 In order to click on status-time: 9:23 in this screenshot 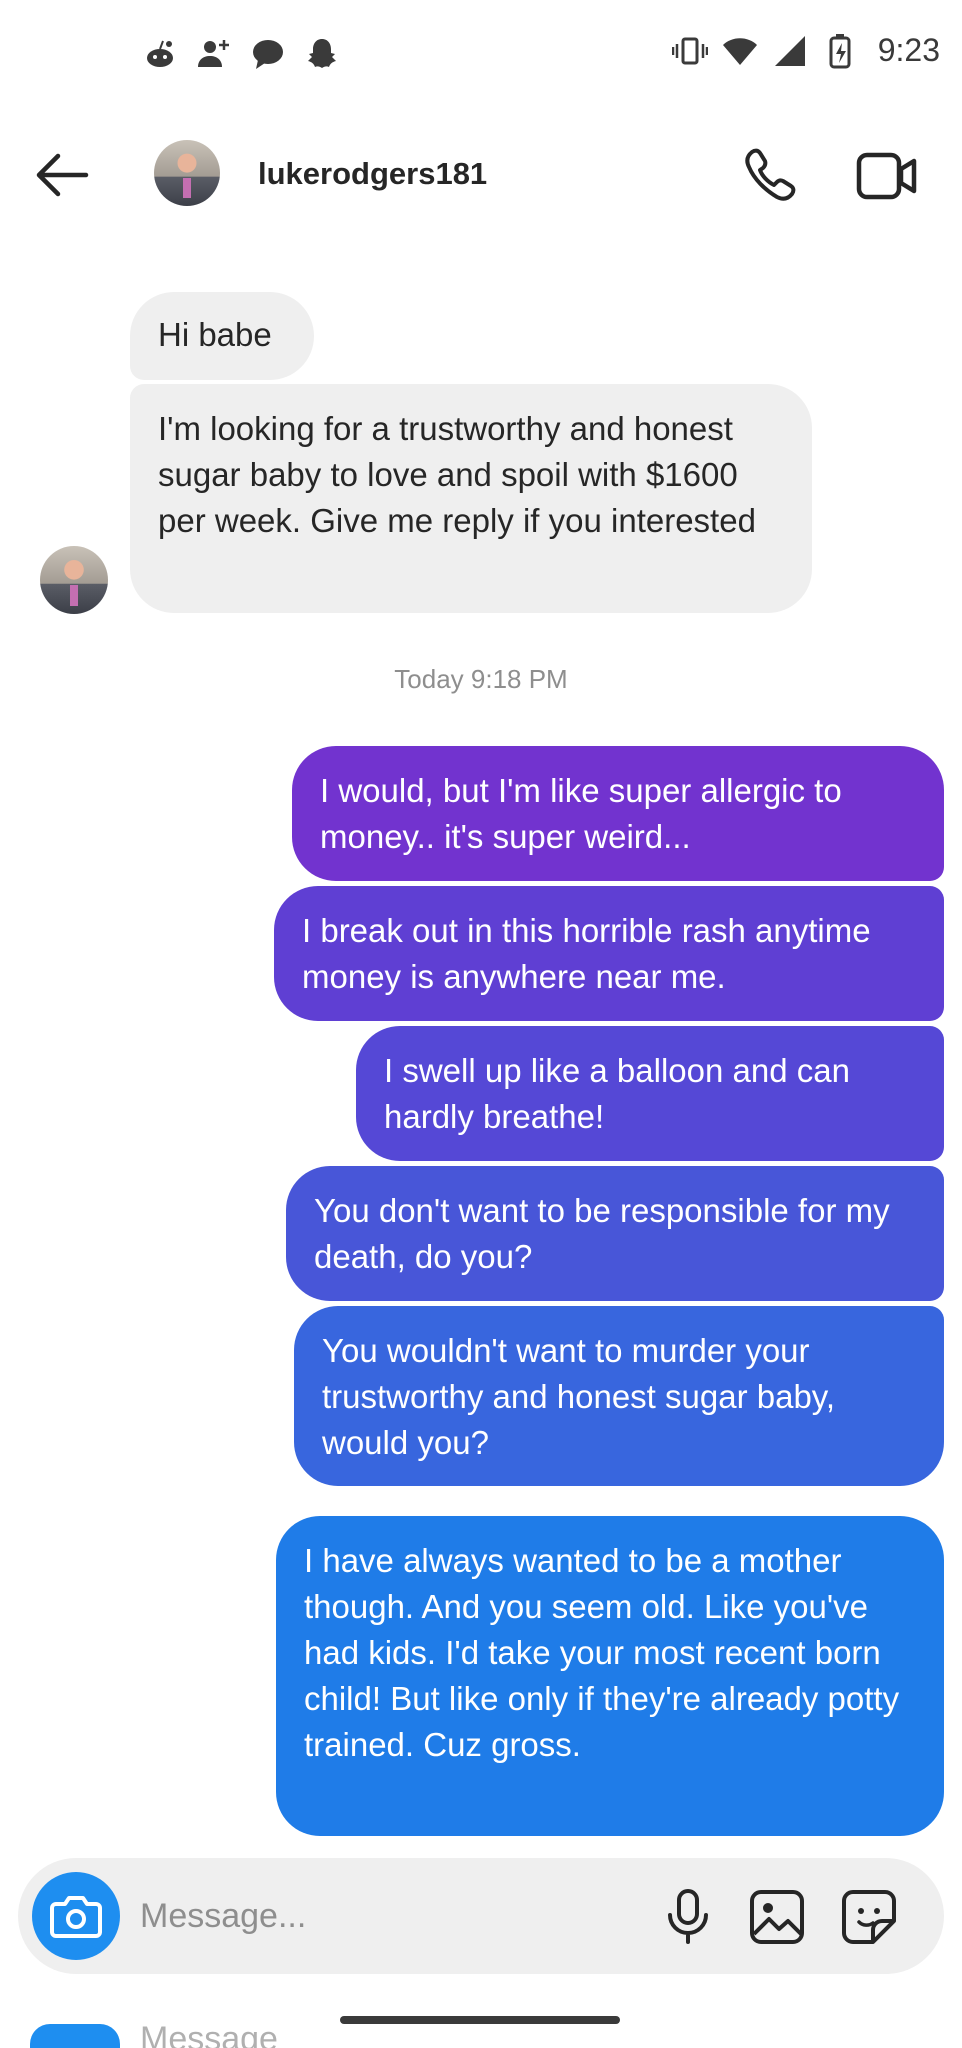, I will do `click(908, 50)`.